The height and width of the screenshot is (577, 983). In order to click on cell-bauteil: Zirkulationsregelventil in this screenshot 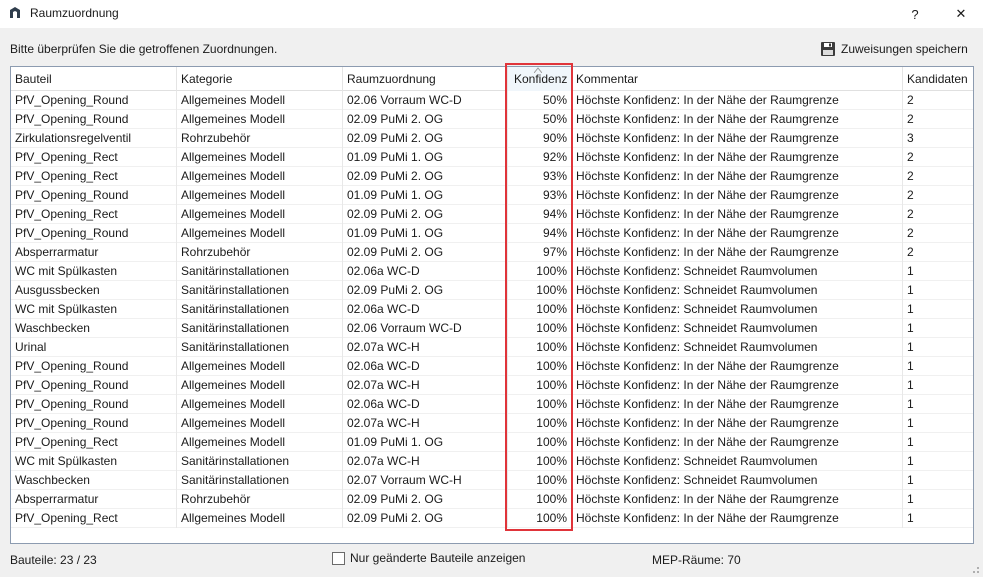, I will do `click(94, 138)`.